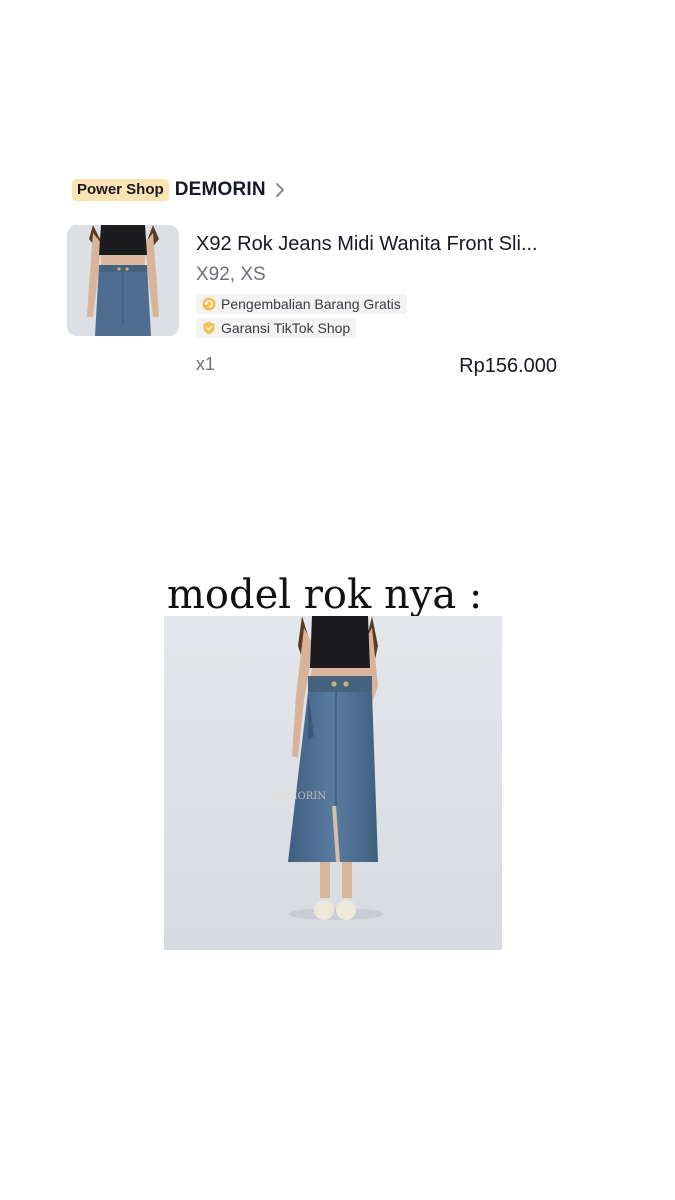 The height and width of the screenshot is (1200, 675). Describe the element at coordinates (311, 304) in the screenshot. I see `free-return-label: Pengembalian Barang Gratis` at that location.